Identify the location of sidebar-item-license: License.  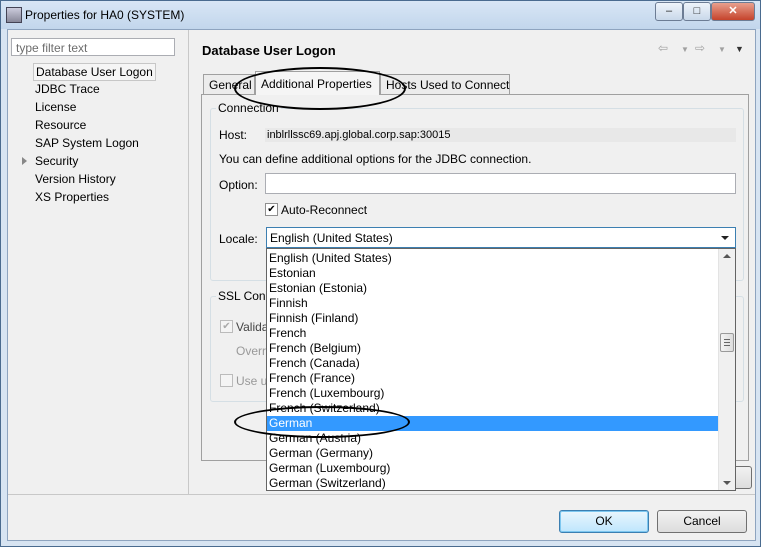
(55, 107).